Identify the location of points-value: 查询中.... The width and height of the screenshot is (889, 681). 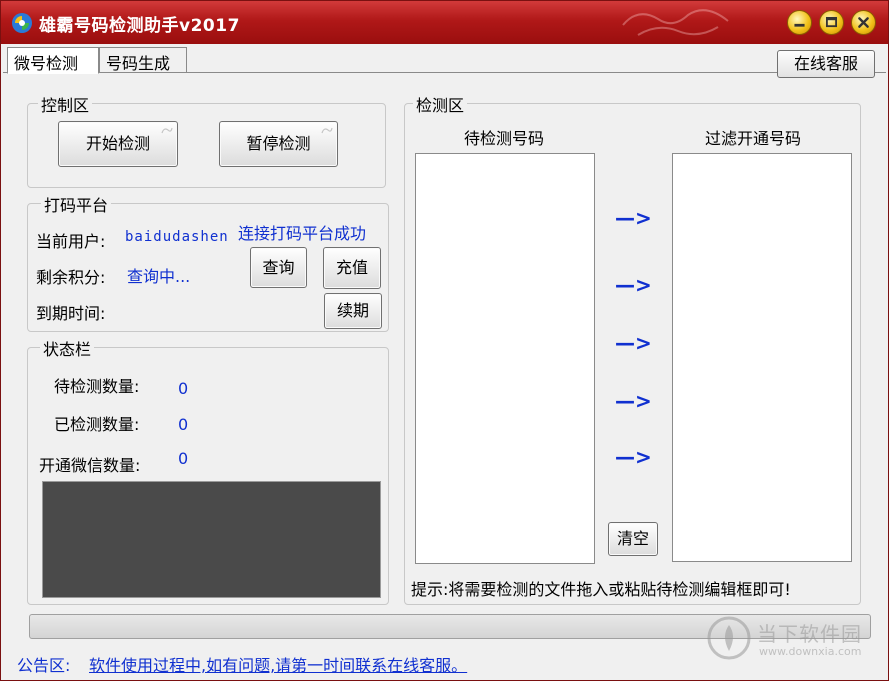
(159, 276).